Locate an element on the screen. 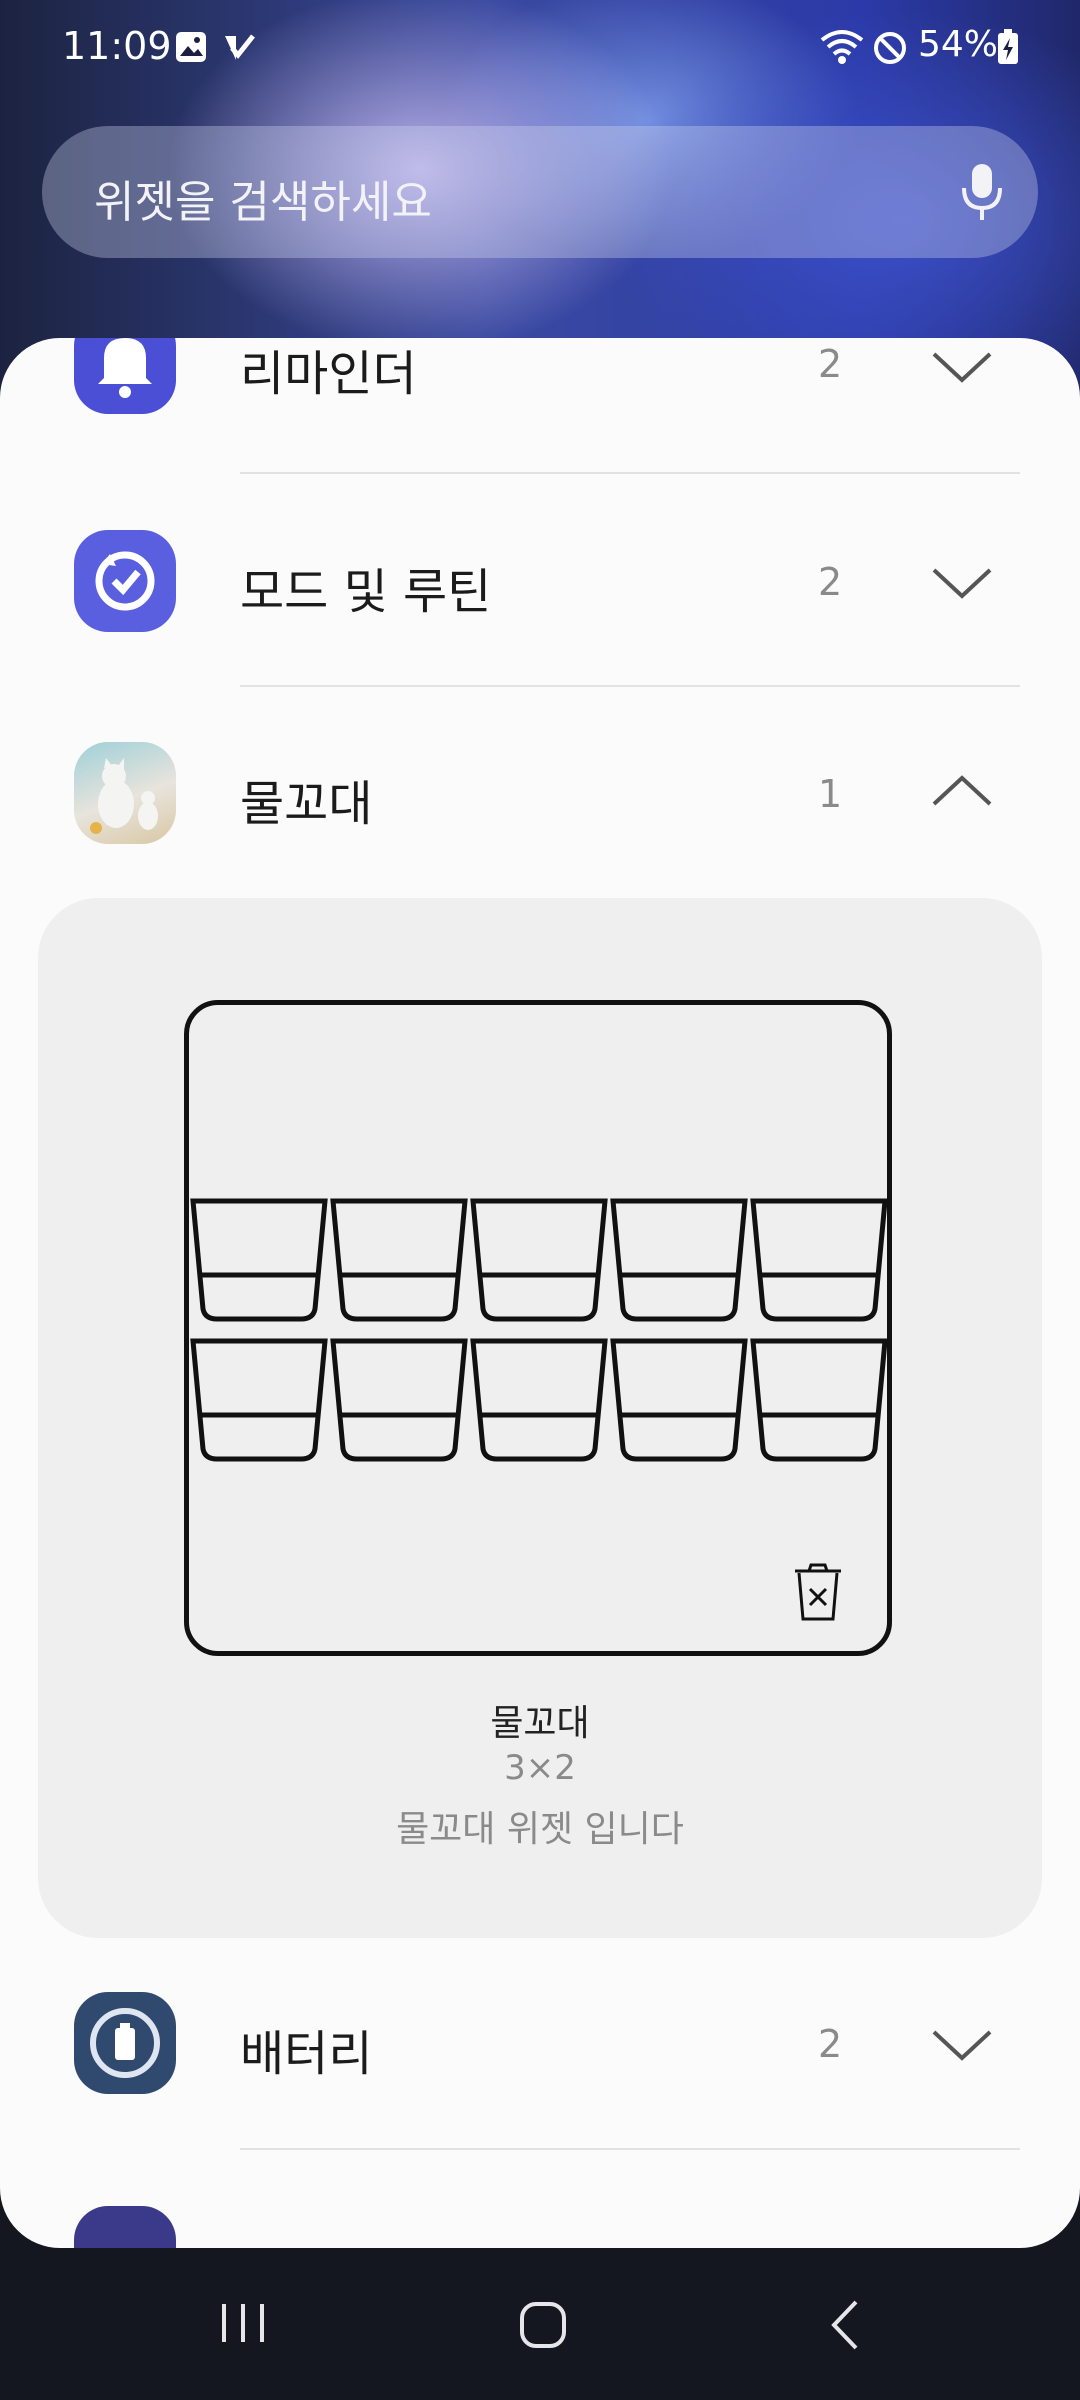 The image size is (1080, 2400). gallery-icon is located at coordinates (191, 47).